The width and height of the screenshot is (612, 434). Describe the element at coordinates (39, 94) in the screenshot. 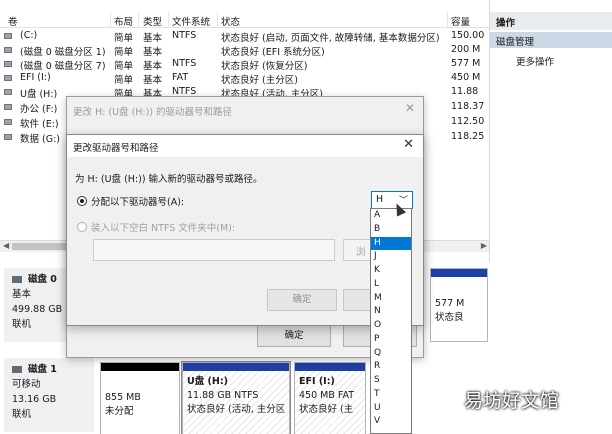

I see `volume-name: U盘 (H:)` at that location.